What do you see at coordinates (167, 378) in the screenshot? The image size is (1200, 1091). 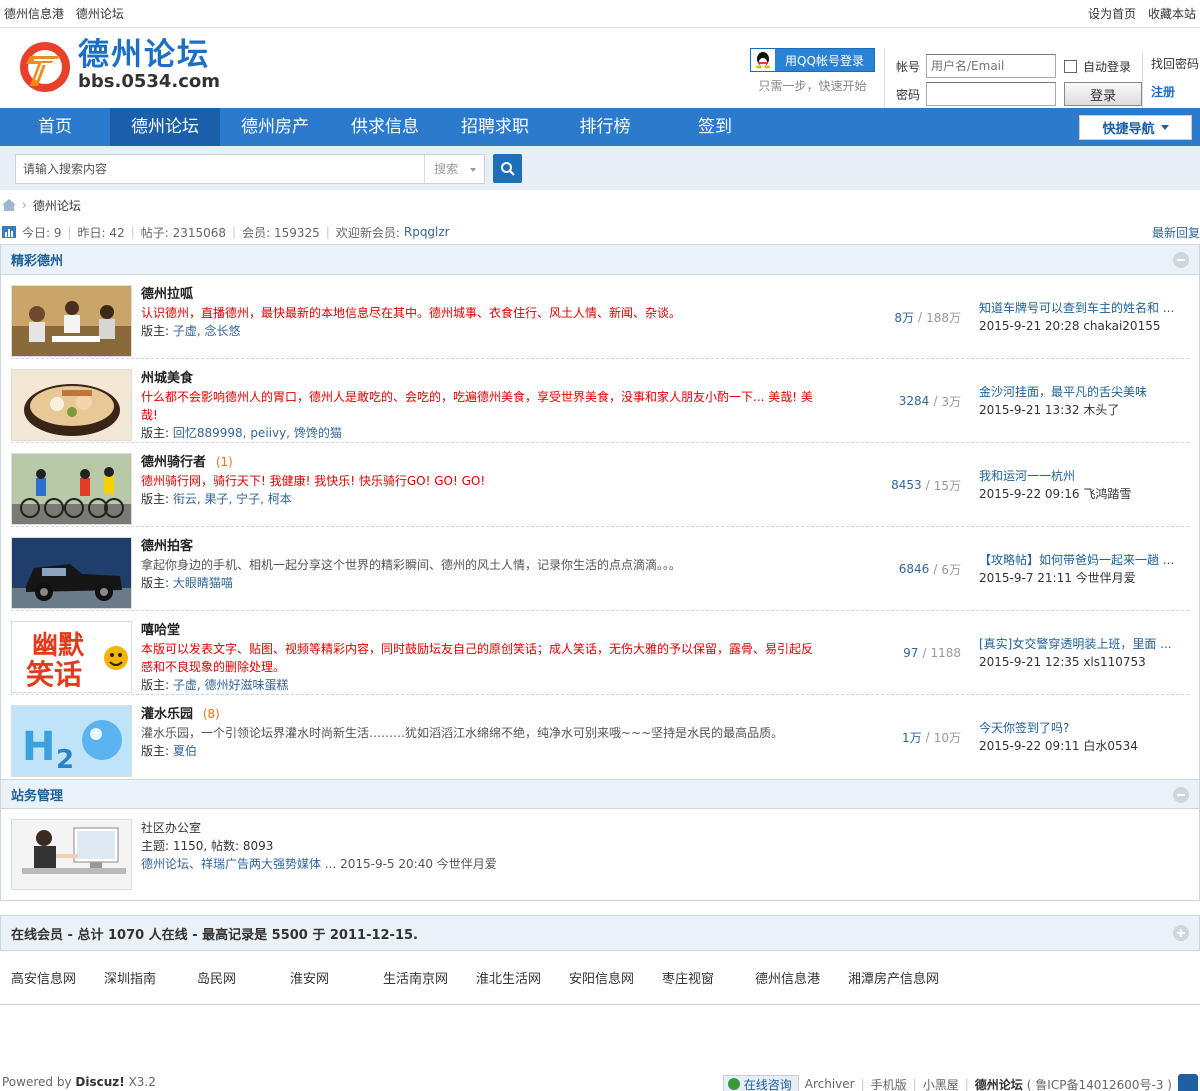 I see `forum-name: 州城美食` at bounding box center [167, 378].